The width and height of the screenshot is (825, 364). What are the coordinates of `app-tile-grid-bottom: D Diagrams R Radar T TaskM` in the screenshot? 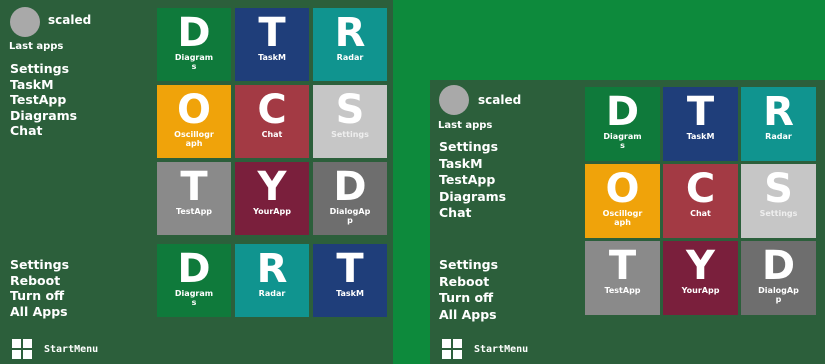 It's located at (272, 280).